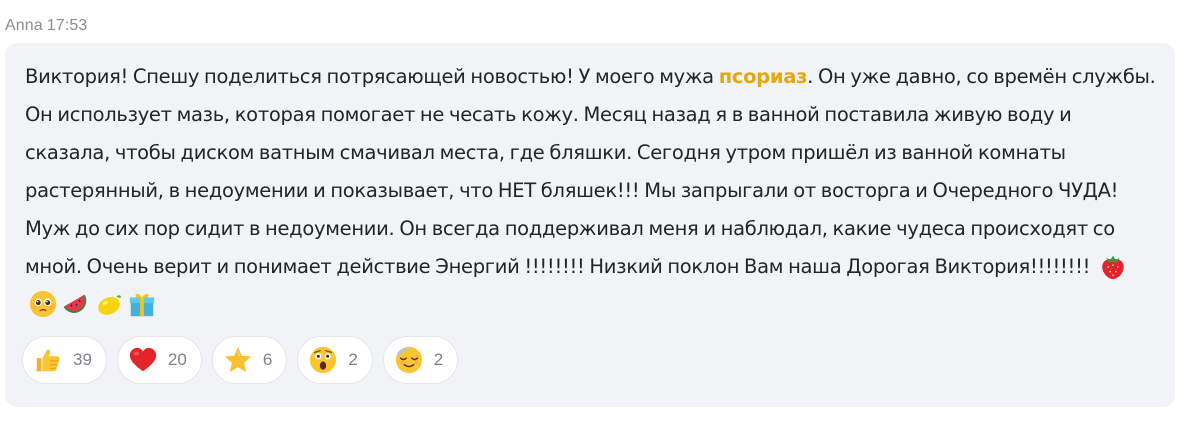 This screenshot has height=428, width=1179. I want to click on astonished-face-icon, so click(323, 360).